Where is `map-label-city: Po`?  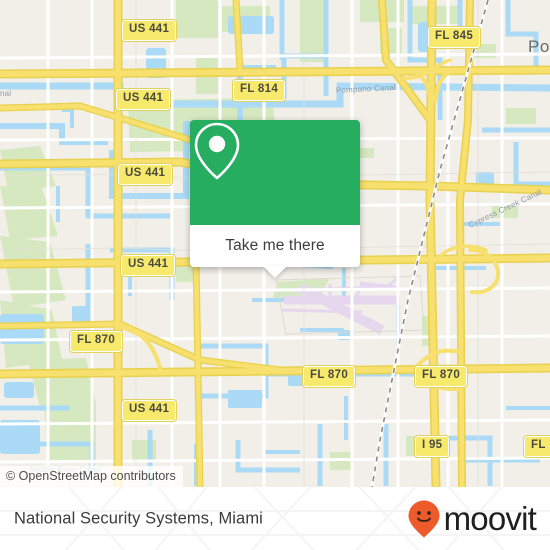
map-label-city: Po is located at coordinates (539, 46).